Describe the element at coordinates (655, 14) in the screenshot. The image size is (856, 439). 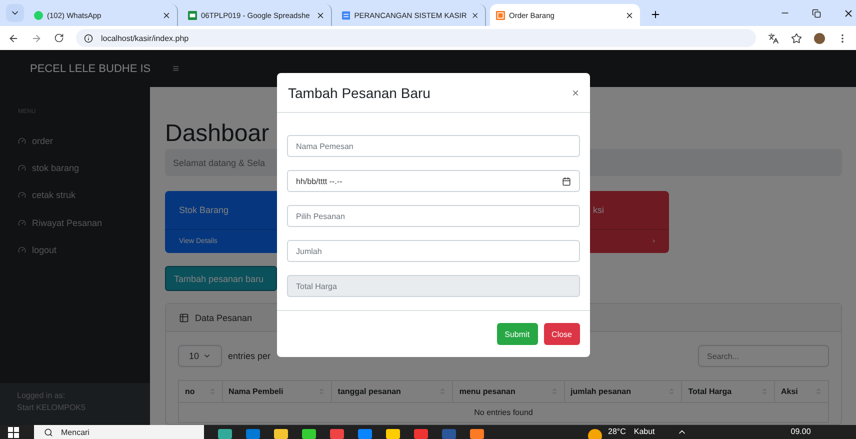
I see `new-tab-icon` at that location.